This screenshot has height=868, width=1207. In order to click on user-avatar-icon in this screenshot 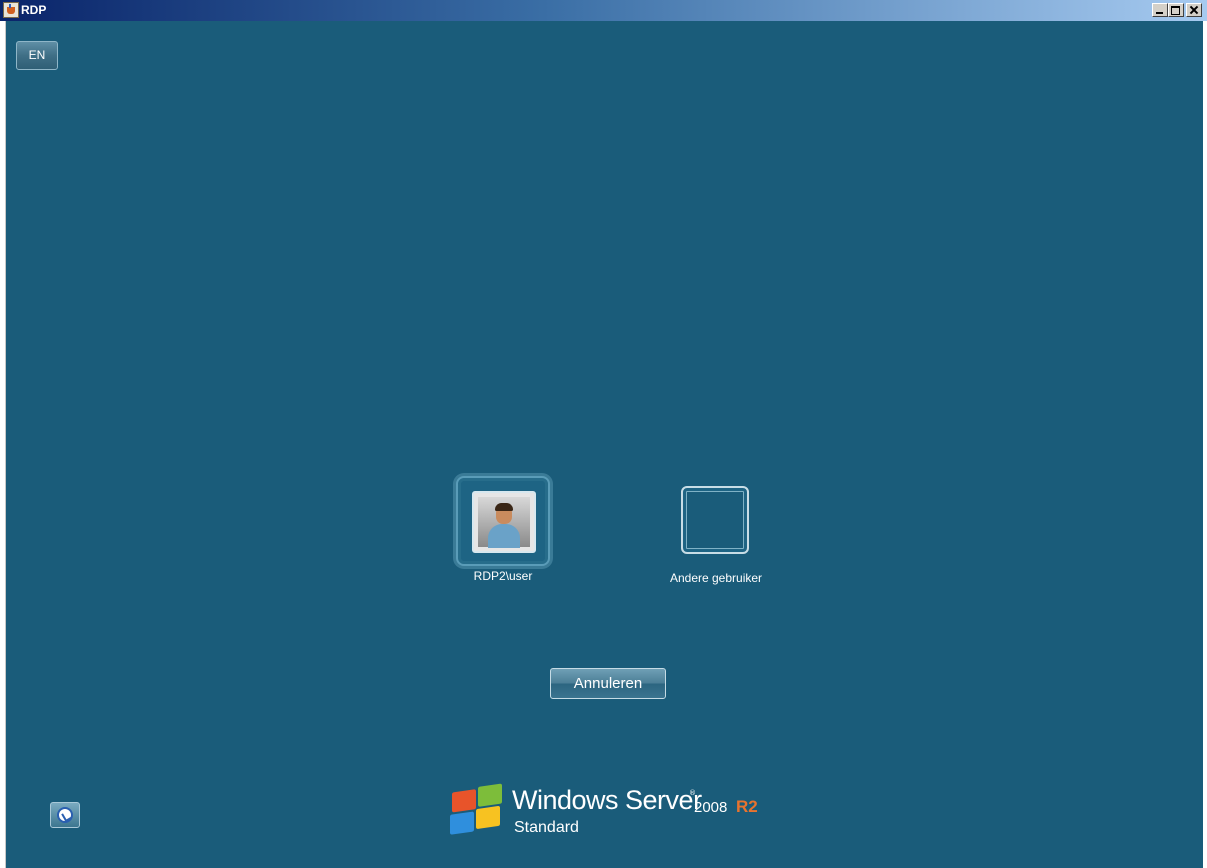, I will do `click(504, 522)`.